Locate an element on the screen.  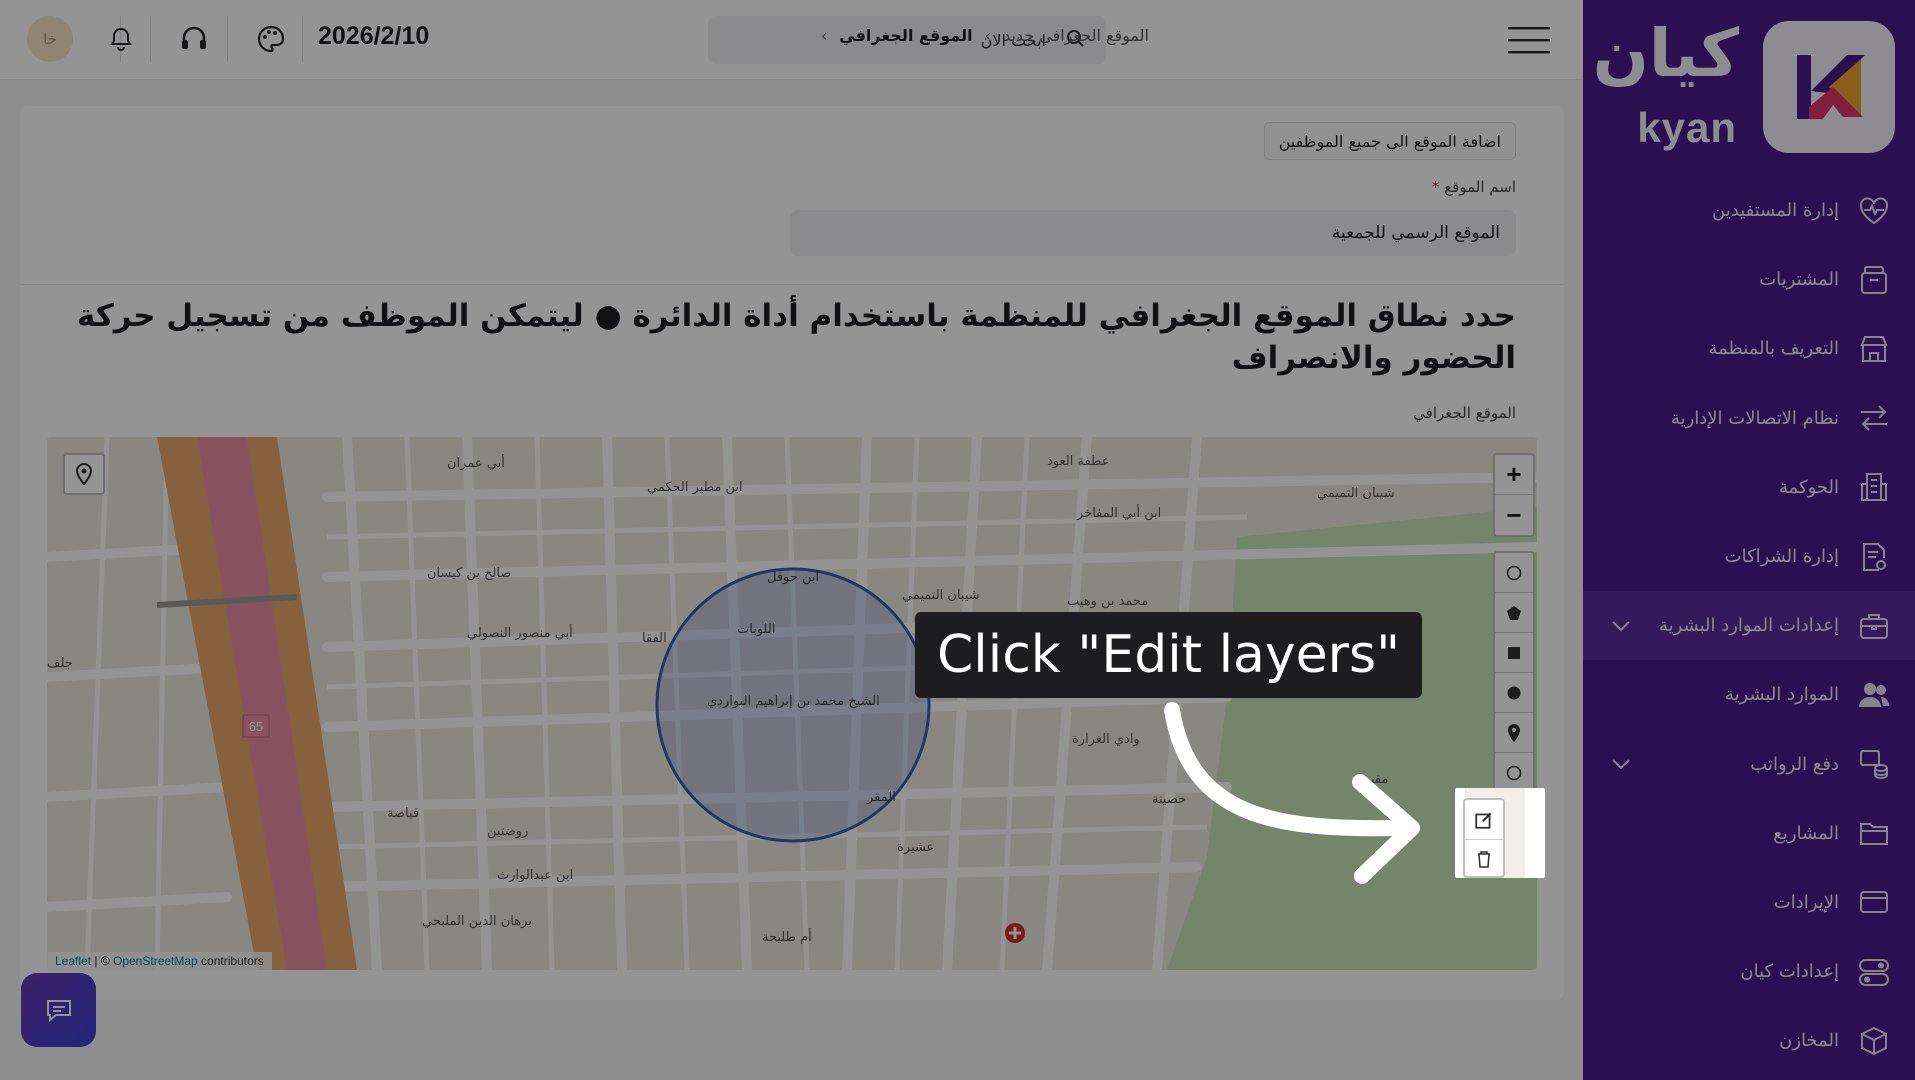
menu-toggle-icon is located at coordinates (1529, 40).